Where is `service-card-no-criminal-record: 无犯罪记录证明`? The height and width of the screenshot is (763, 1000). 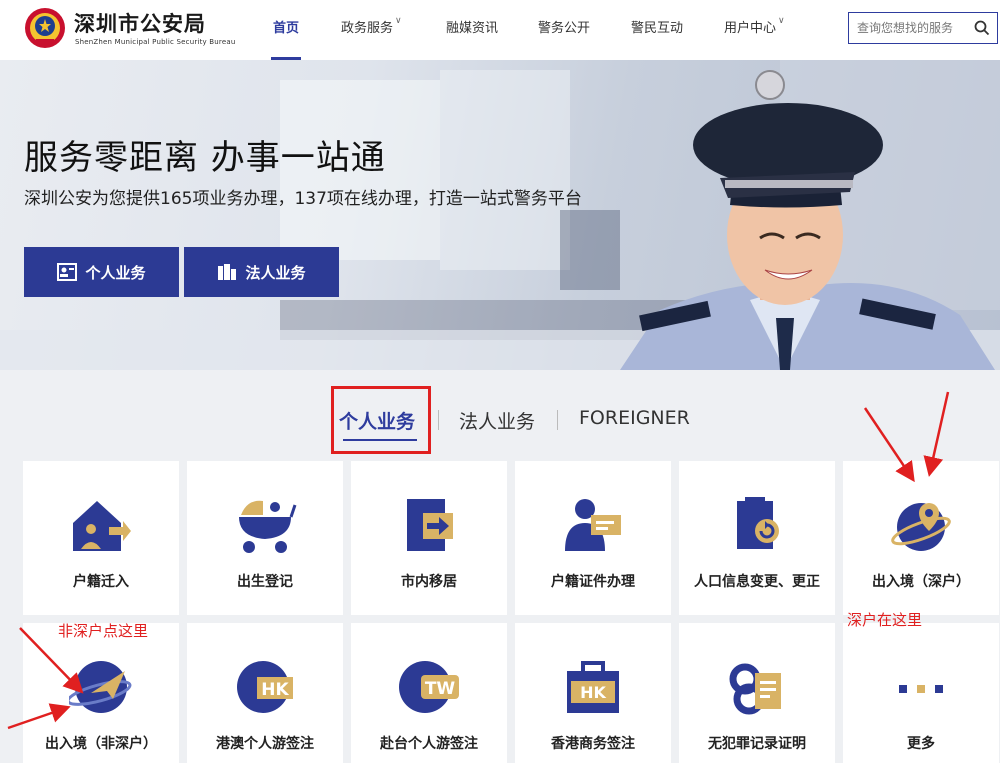
service-card-no-criminal-record: 无犯罪记录证明 is located at coordinates (757, 693).